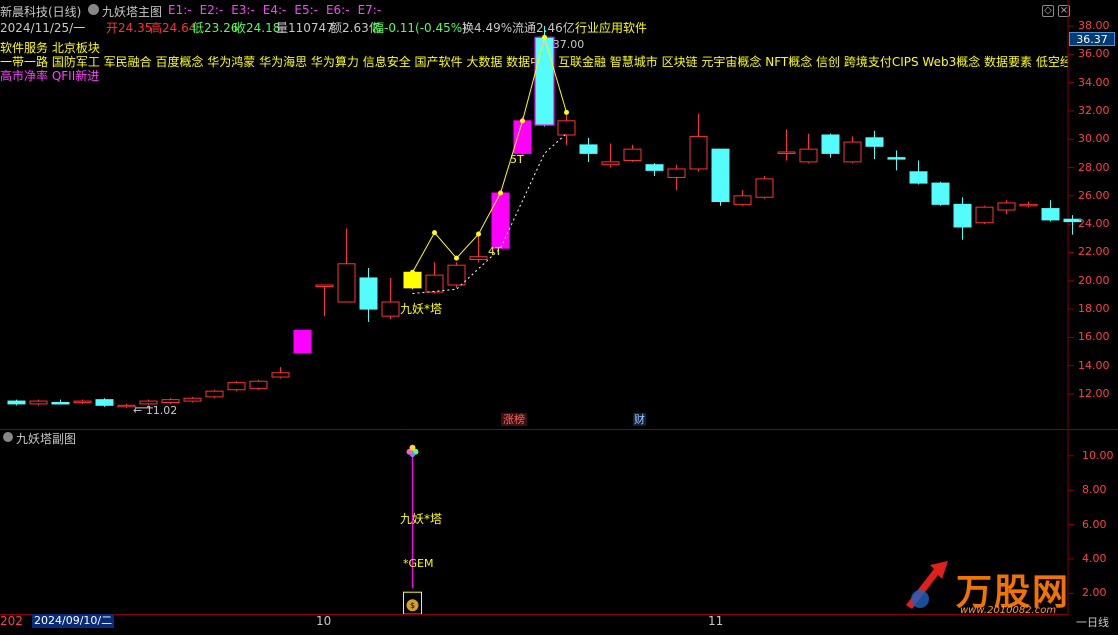 The height and width of the screenshot is (635, 1118). I want to click on clover-icon, so click(412, 451).